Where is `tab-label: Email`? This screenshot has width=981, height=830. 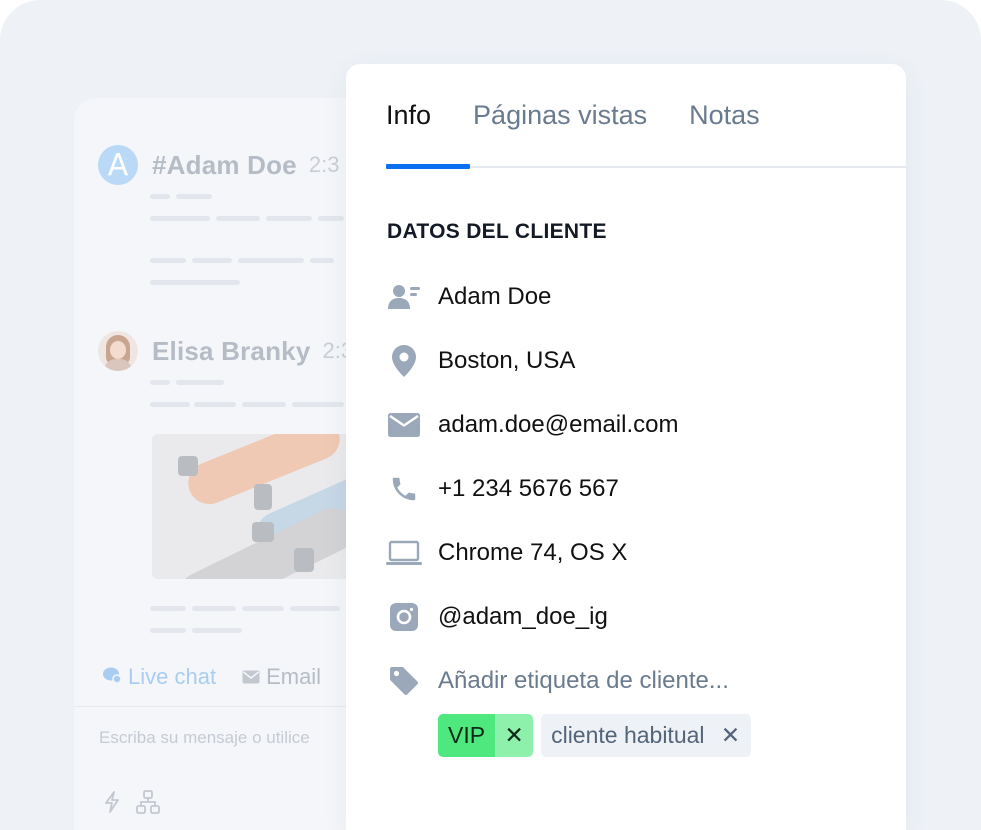
tab-label: Email is located at coordinates (294, 676).